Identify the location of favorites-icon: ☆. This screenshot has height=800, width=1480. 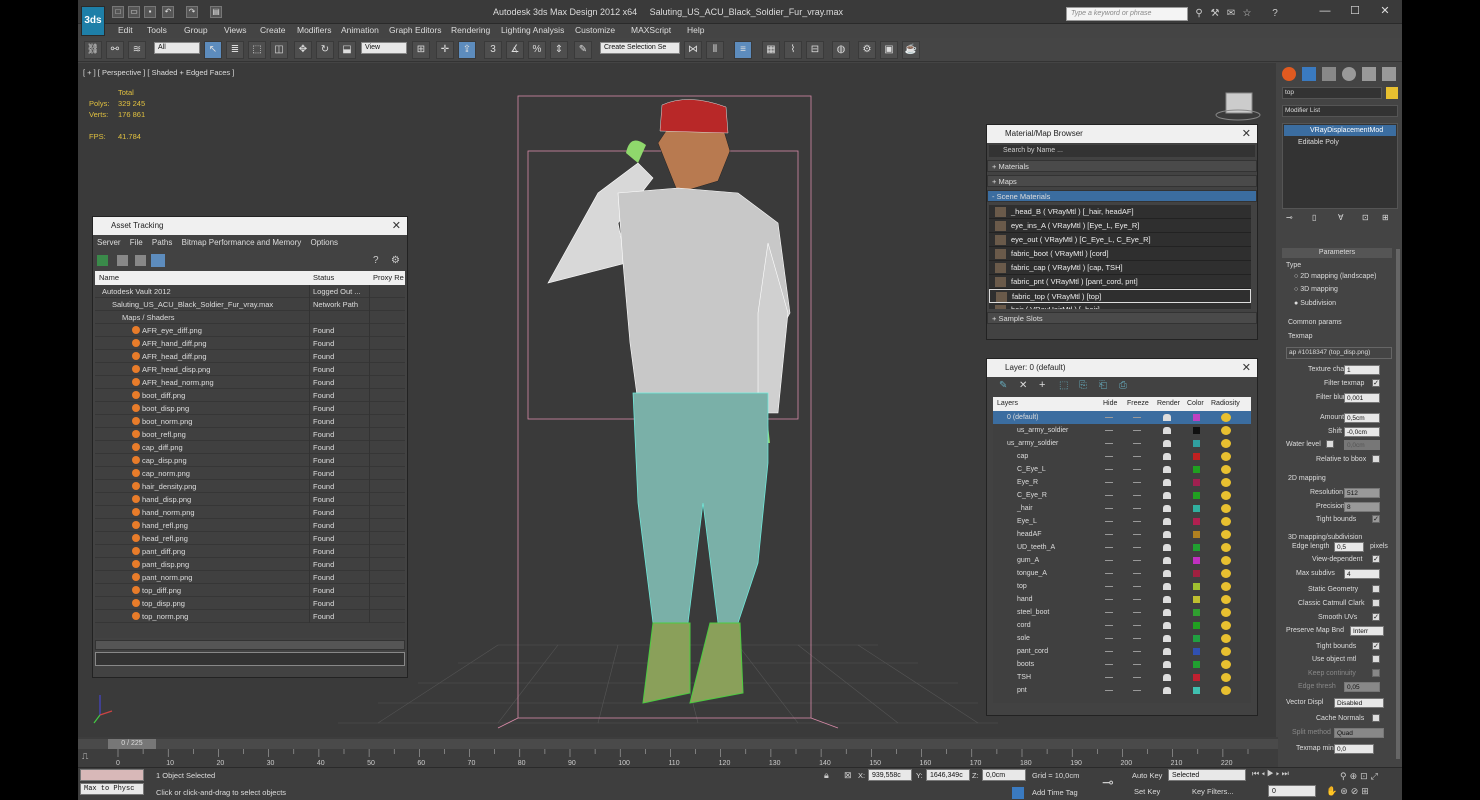
(1247, 14).